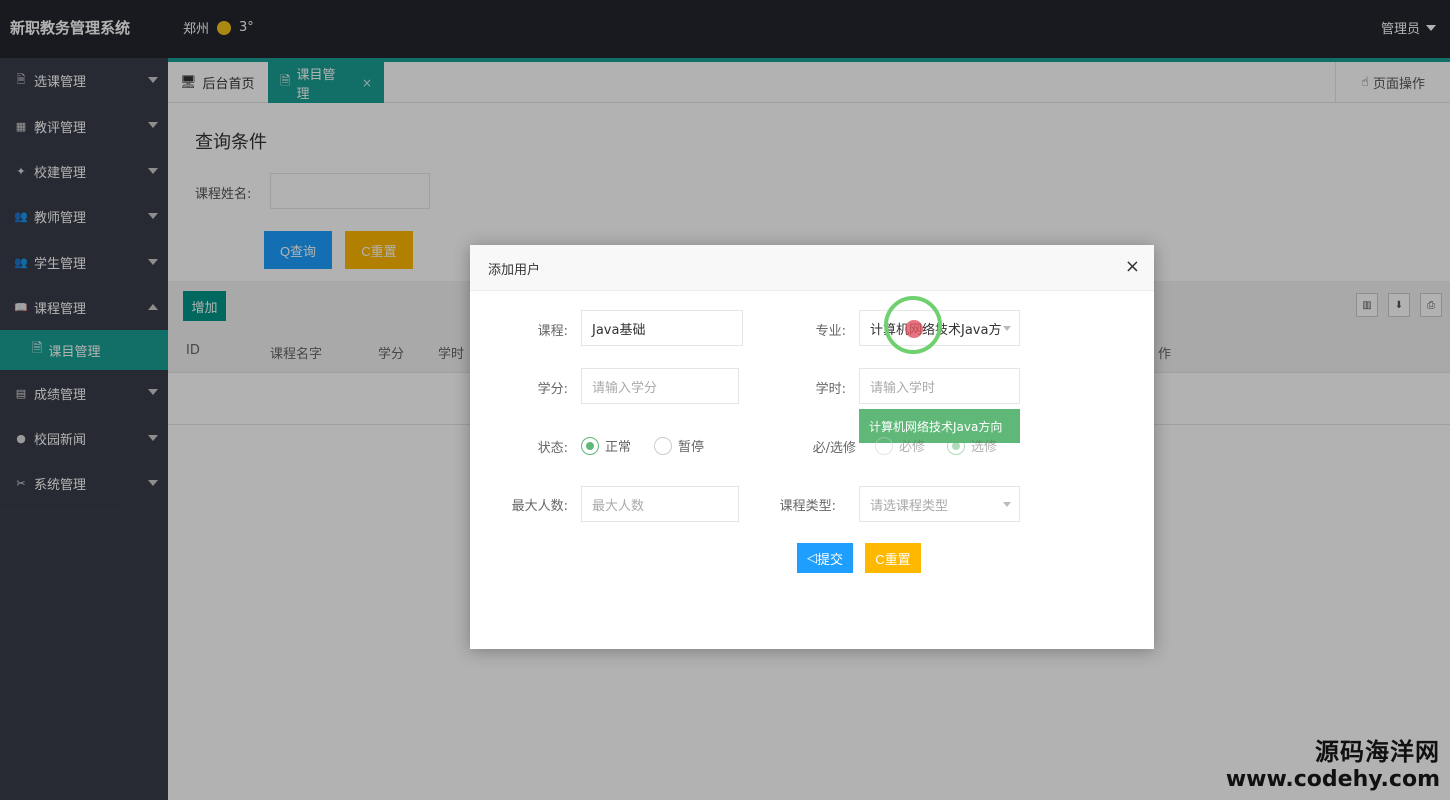 This screenshot has width=1450, height=800. I want to click on dialog-header: 添加用户 ×, so click(812, 268).